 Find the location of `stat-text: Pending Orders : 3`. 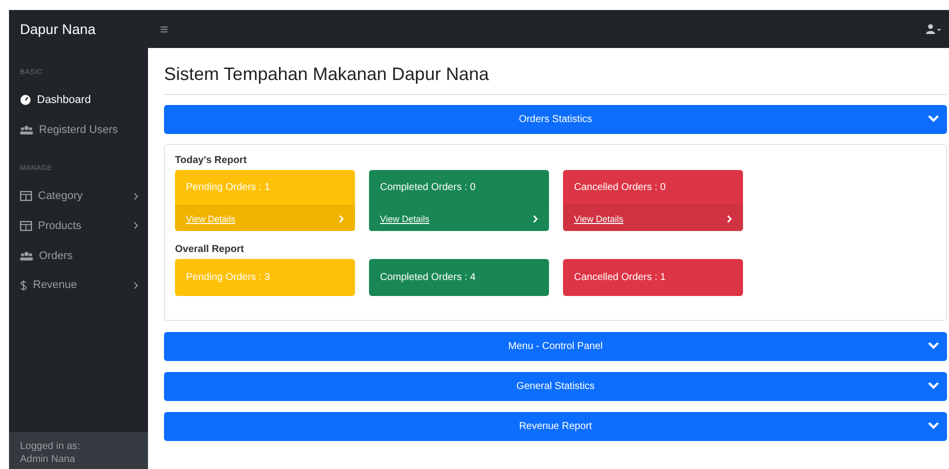

stat-text: Pending Orders : 3 is located at coordinates (228, 277).